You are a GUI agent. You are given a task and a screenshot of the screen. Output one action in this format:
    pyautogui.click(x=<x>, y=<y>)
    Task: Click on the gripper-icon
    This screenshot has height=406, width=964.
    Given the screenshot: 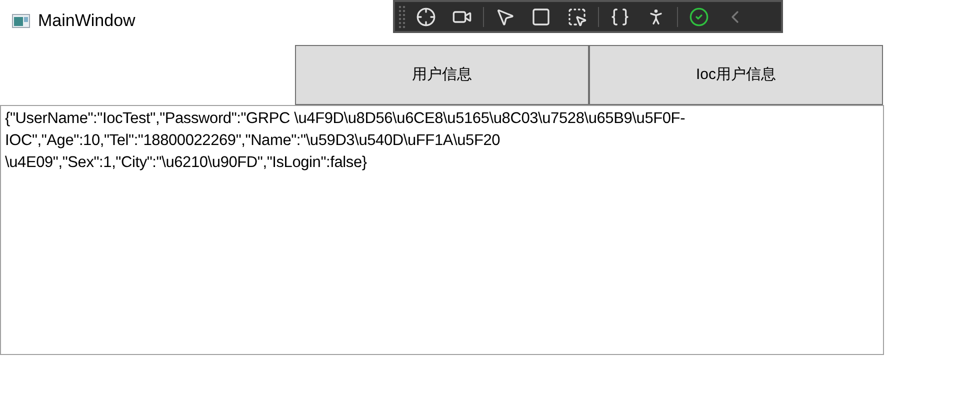 What is the action you would take?
    pyautogui.click(x=402, y=16)
    